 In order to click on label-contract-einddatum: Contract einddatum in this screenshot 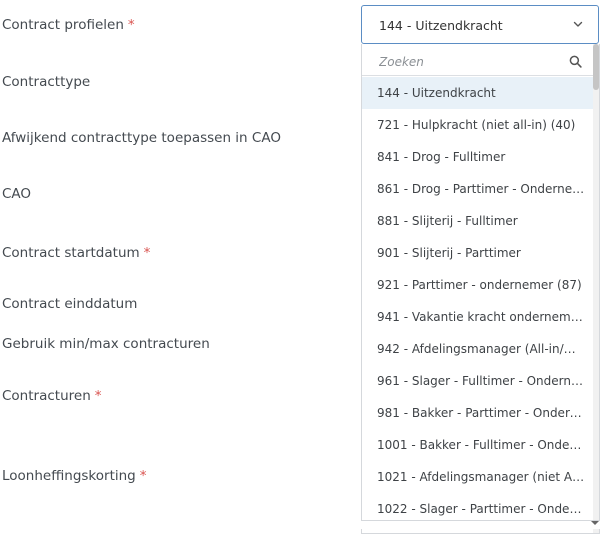, I will do `click(70, 304)`.